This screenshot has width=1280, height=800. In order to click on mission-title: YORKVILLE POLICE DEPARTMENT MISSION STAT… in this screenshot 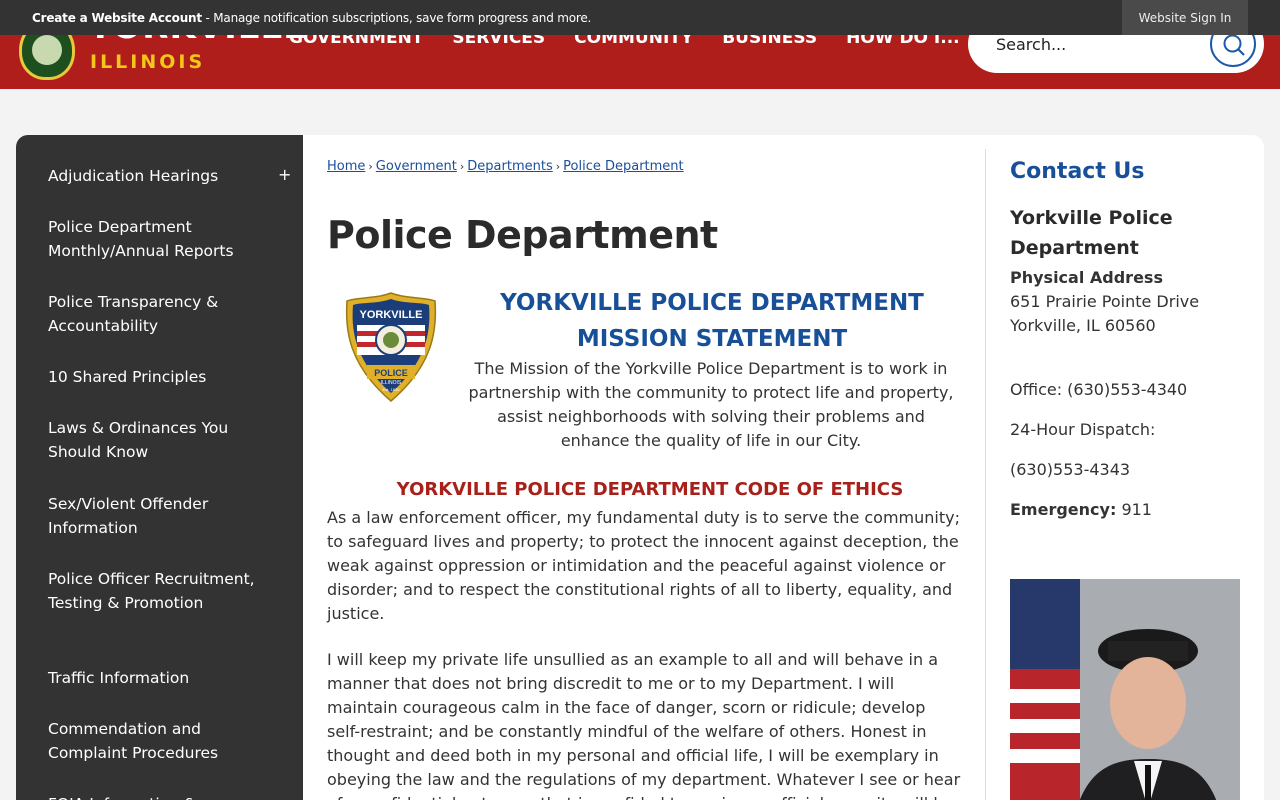, I will do `click(712, 321)`.